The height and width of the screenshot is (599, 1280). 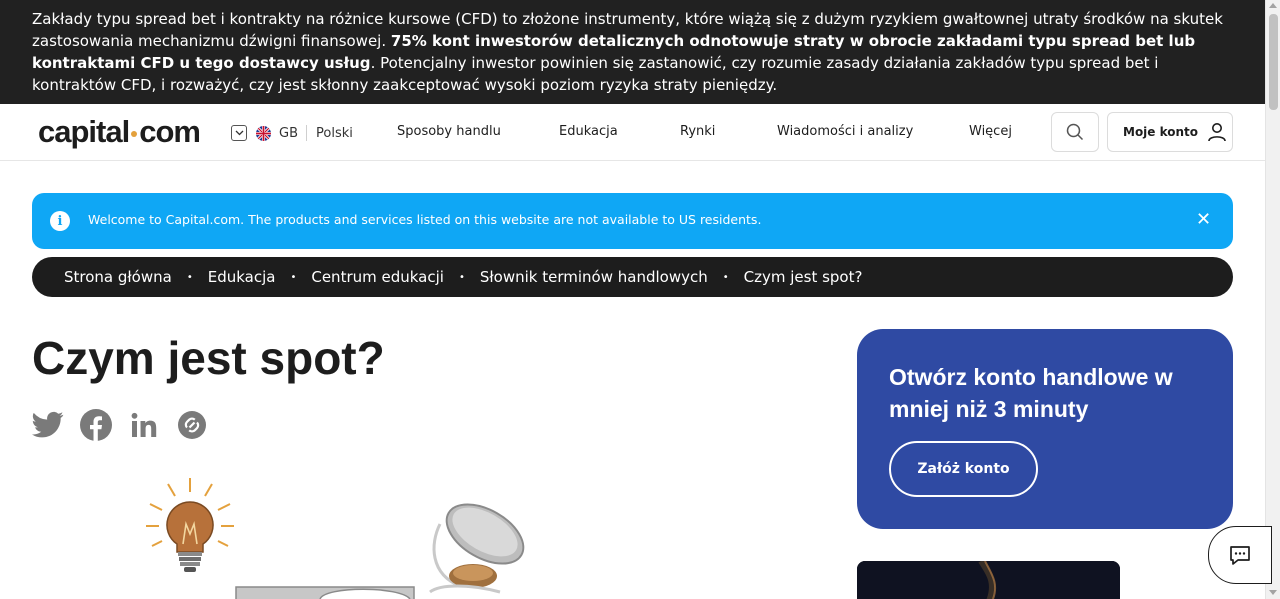 What do you see at coordinates (1272, 299) in the screenshot?
I see `scrollbar` at bounding box center [1272, 299].